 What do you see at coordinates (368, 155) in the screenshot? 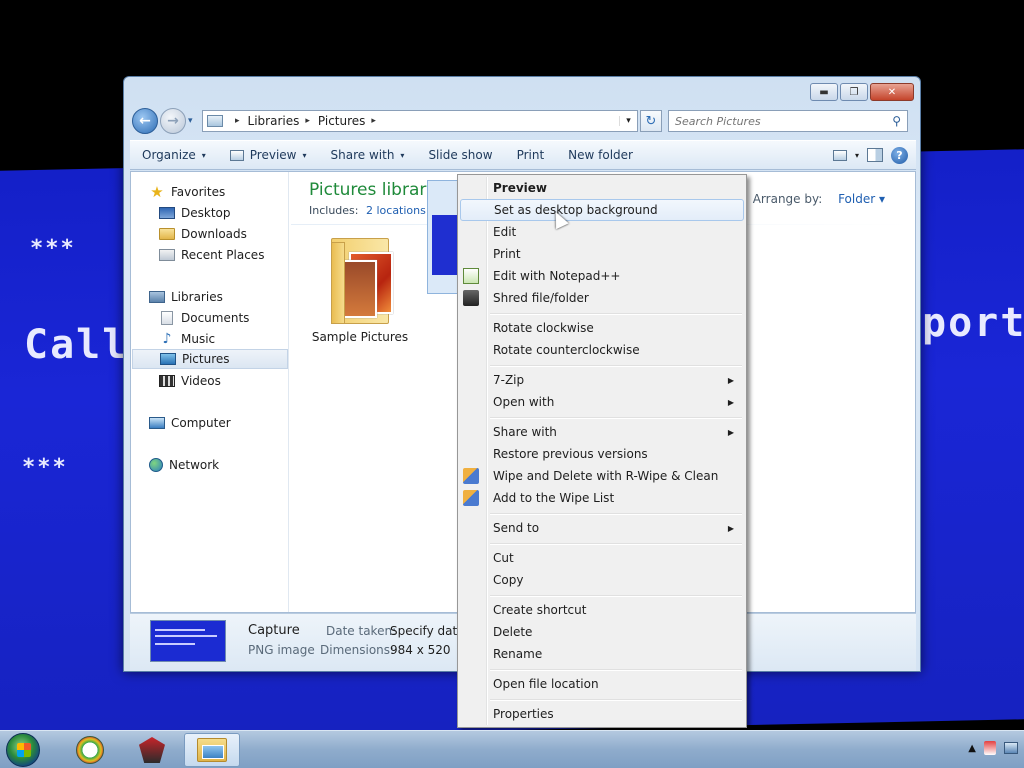
I see `share-with-button: Share with ▾` at bounding box center [368, 155].